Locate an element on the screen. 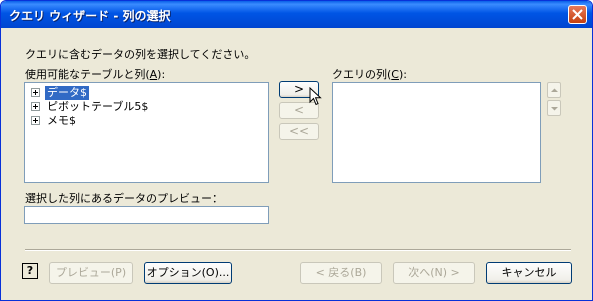 The width and height of the screenshot is (593, 301). tree-item-label: データ$ is located at coordinates (67, 93).